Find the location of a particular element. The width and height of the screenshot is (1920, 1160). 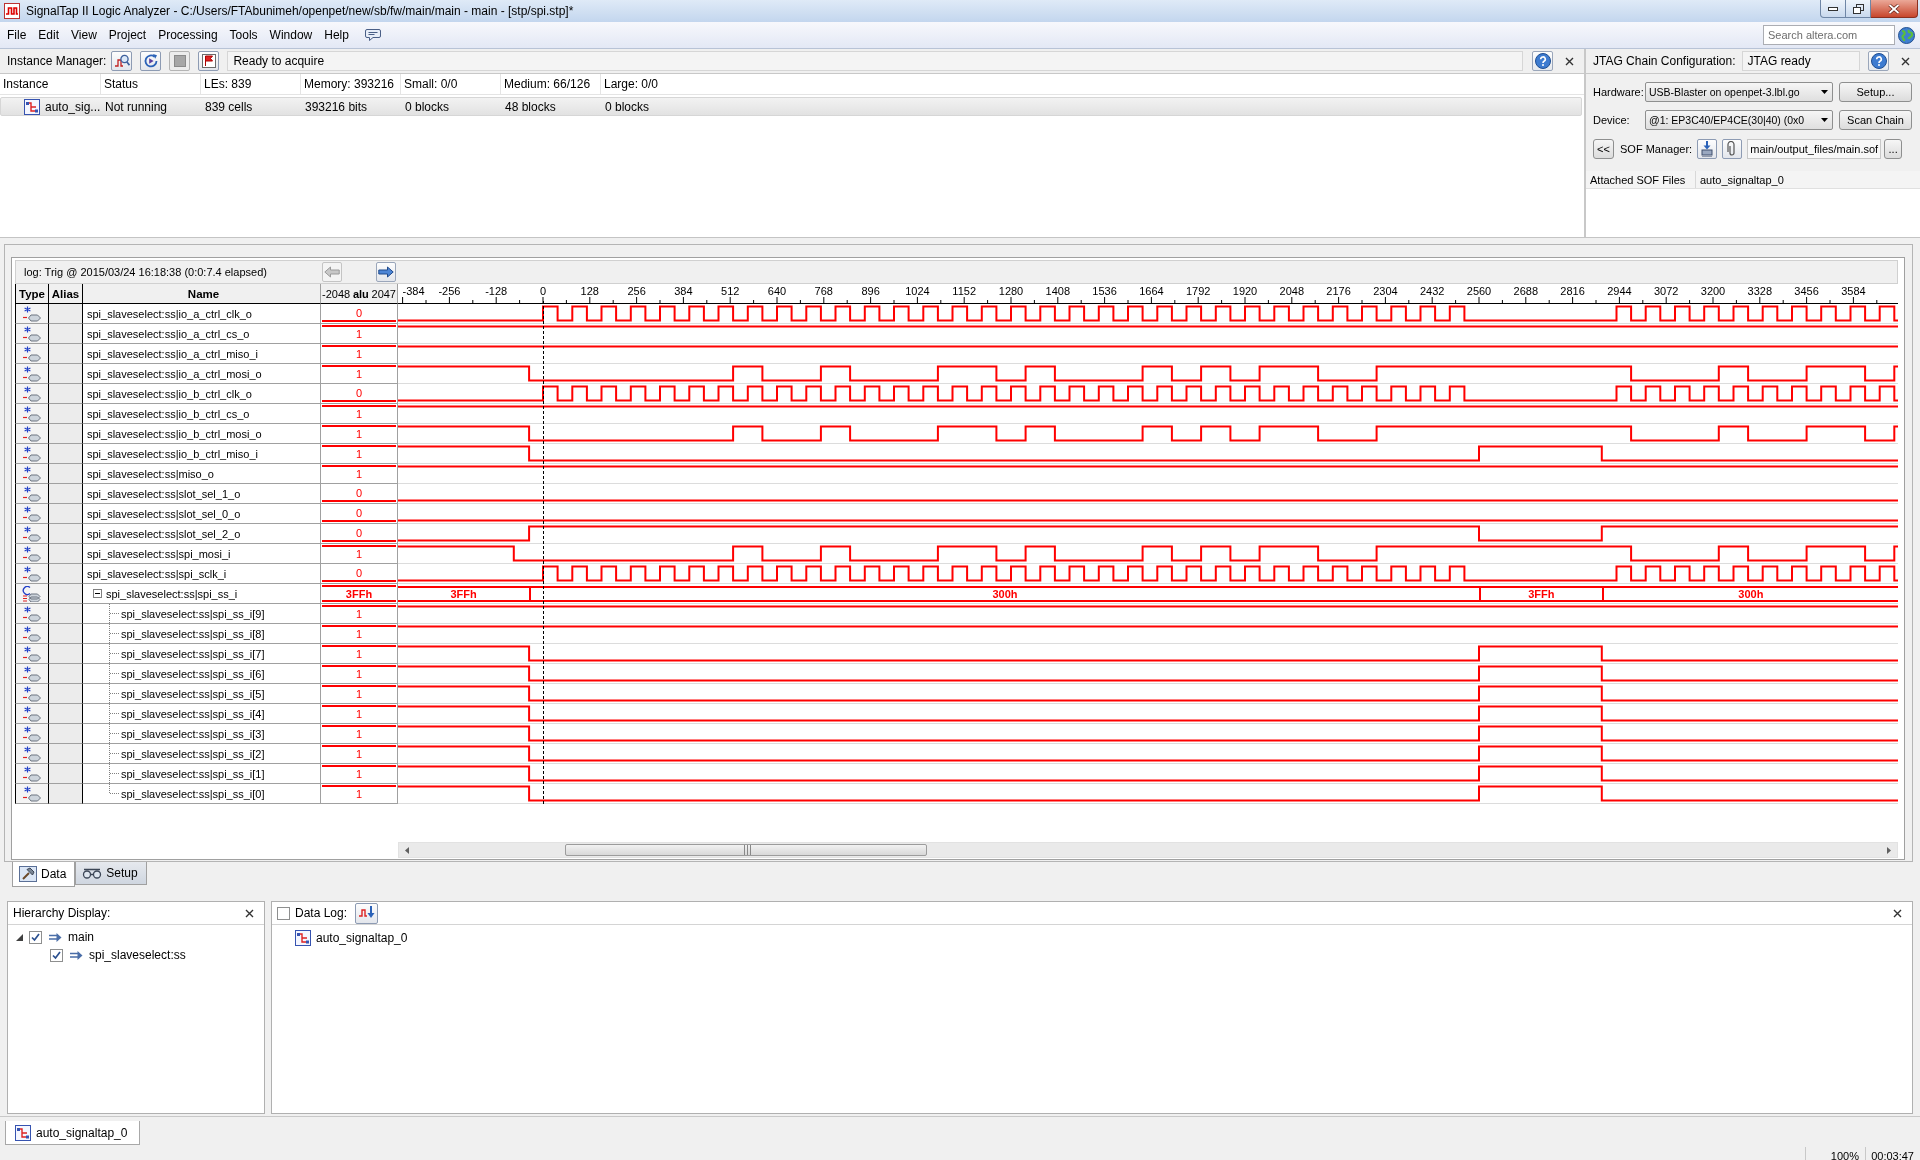

signal-name: spi_slaveselect:ss|spi_ss_i[5] is located at coordinates (193, 693).